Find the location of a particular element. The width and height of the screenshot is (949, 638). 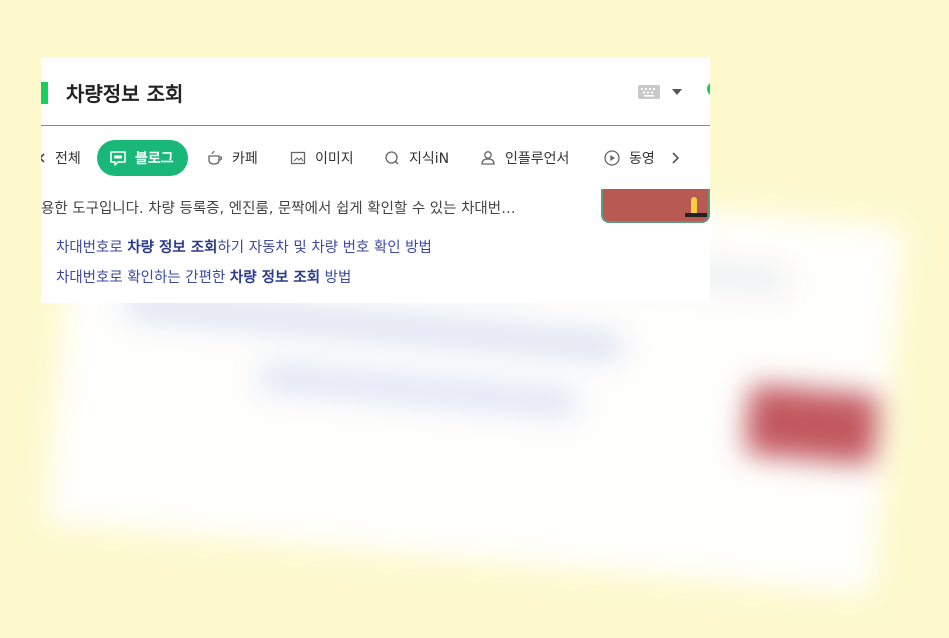

chevron-right-icon is located at coordinates (676, 158).